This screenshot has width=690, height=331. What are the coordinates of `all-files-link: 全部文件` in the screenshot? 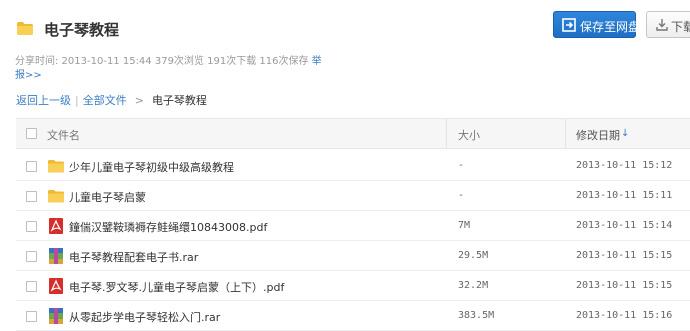 It's located at (105, 100).